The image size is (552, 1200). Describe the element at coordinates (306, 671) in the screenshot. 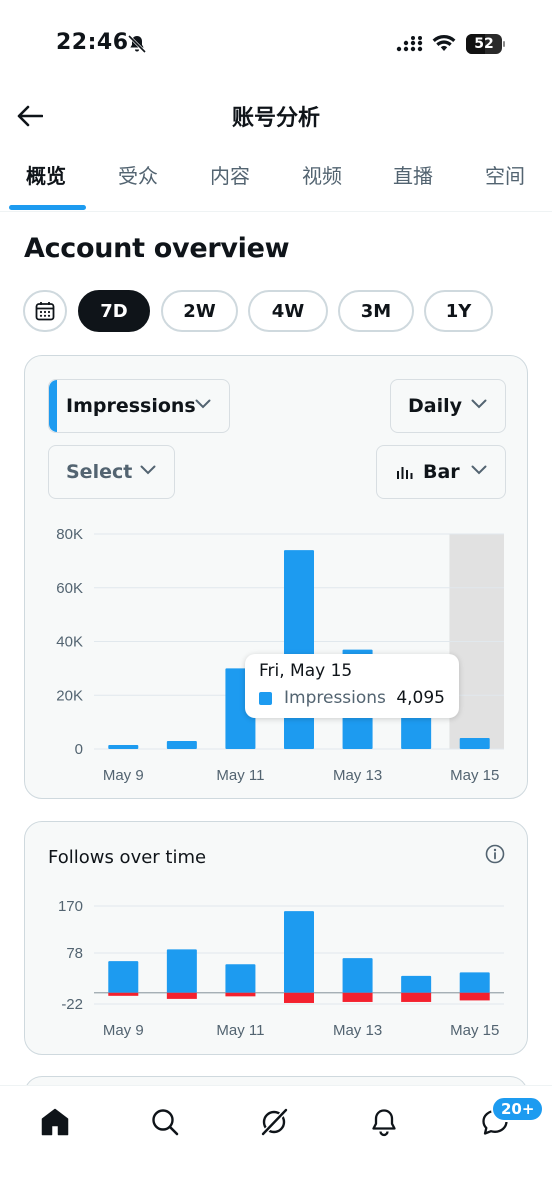

I see `tooltip-date: Fri, May 15` at that location.